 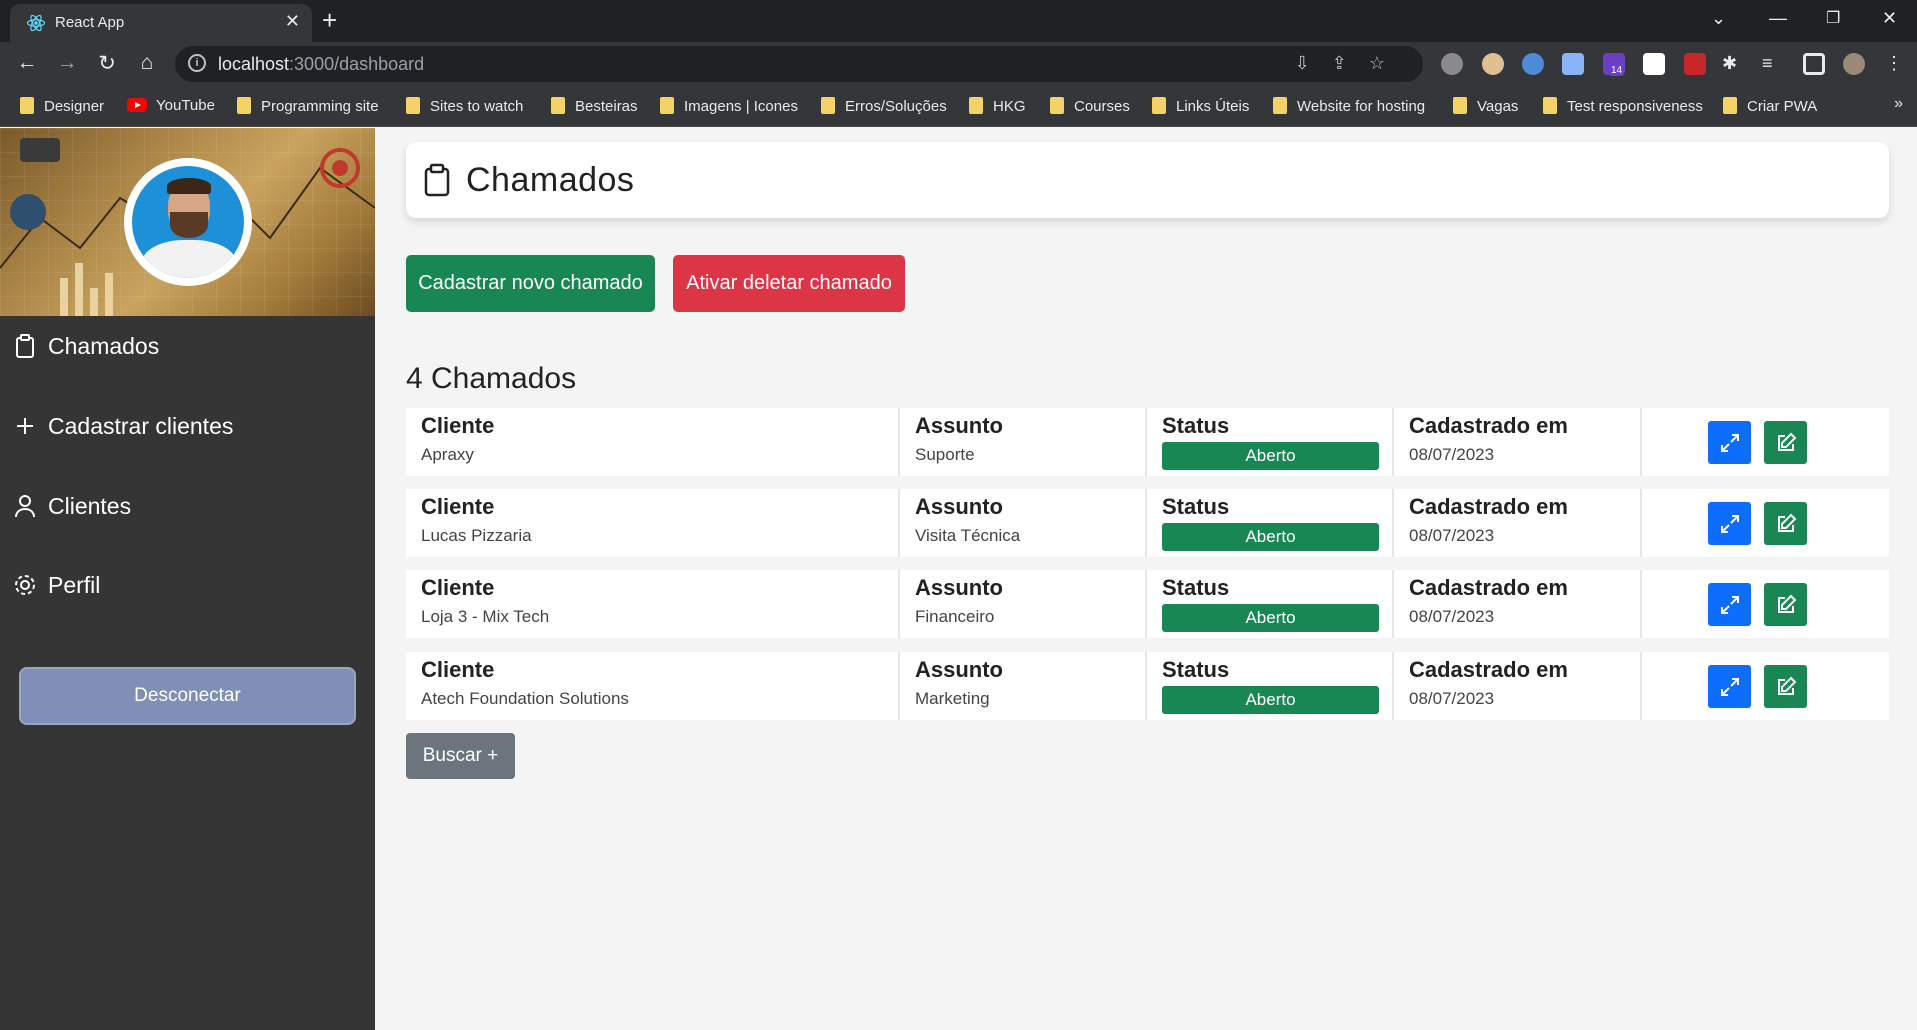 What do you see at coordinates (122, 426) in the screenshot?
I see `sidebar-item-cadastrar-clientes: Cadastrar clientes` at bounding box center [122, 426].